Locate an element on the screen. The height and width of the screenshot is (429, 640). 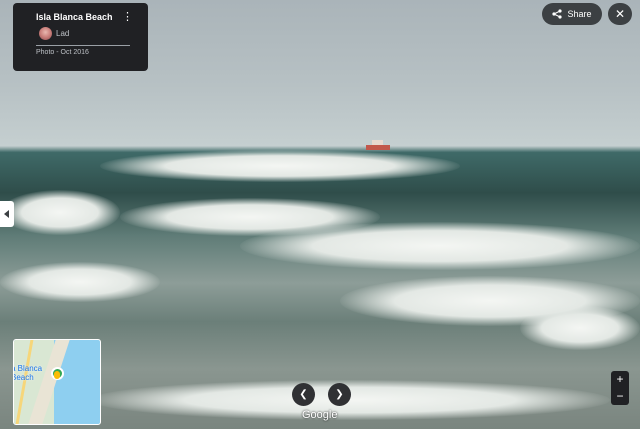
close-icon: ✕ is located at coordinates (620, 14).